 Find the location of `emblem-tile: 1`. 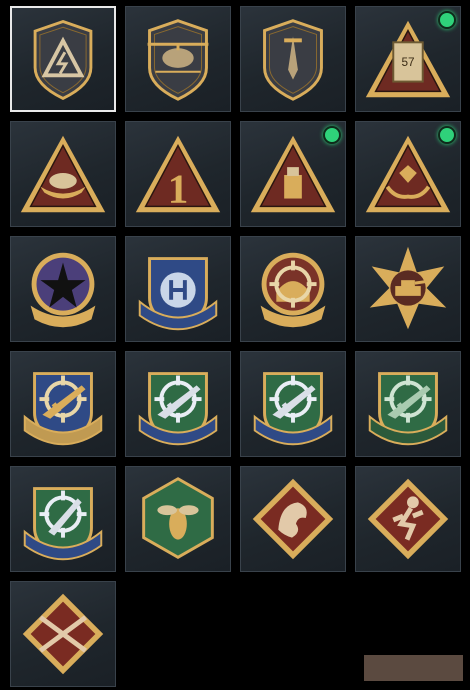

emblem-tile: 1 is located at coordinates (178, 174).